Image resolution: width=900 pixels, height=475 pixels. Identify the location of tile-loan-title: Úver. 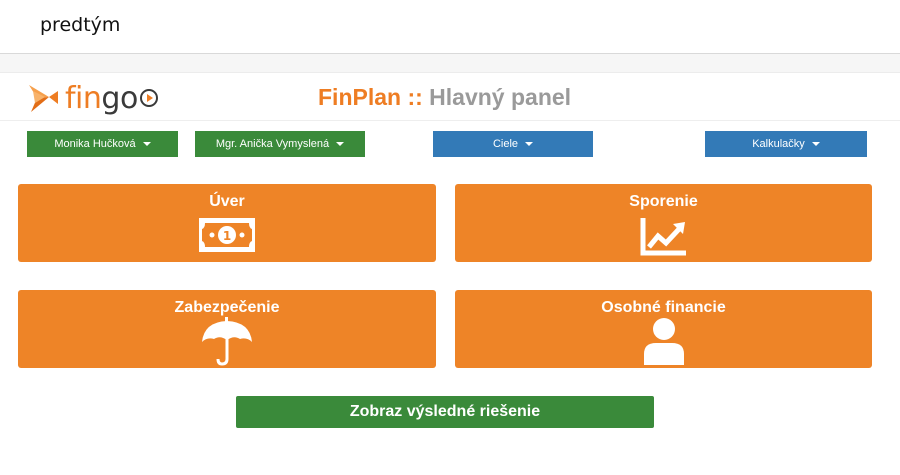
(227, 201).